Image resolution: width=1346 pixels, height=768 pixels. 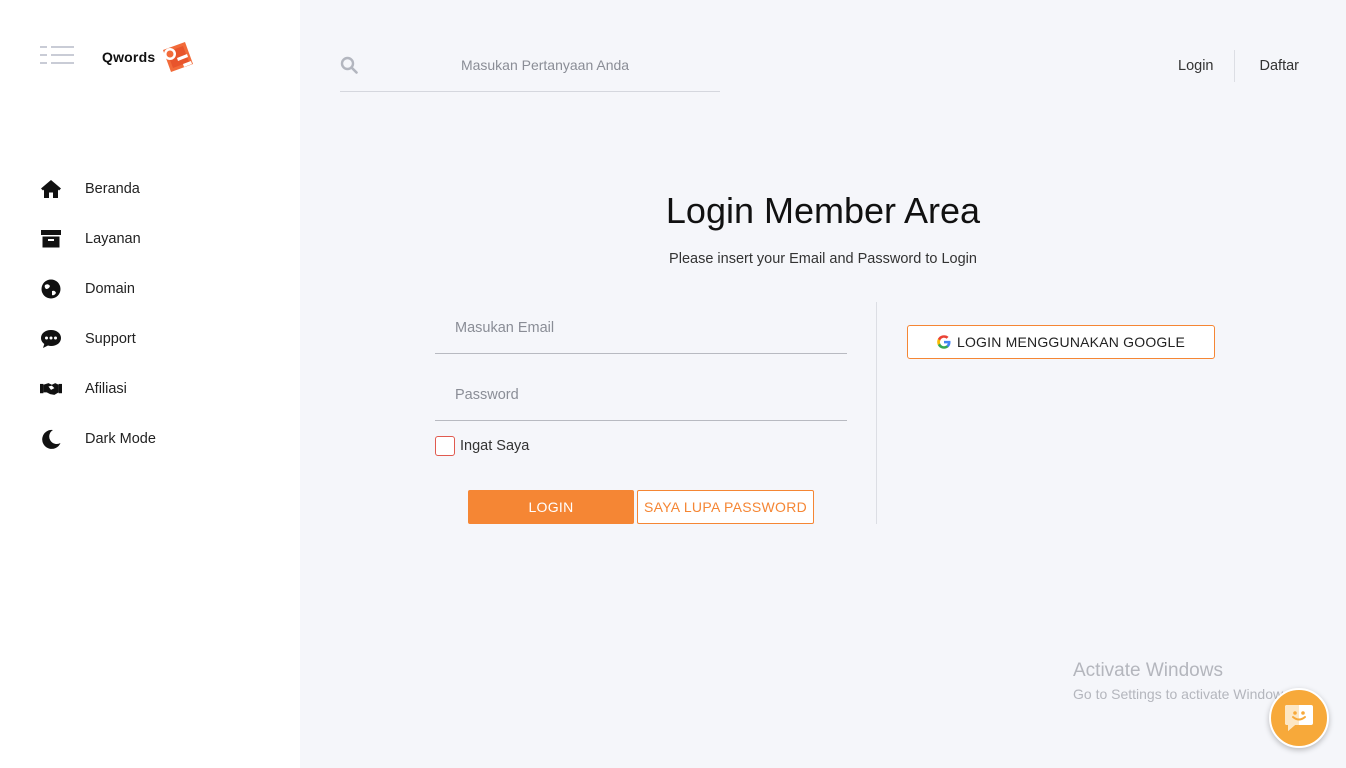 I want to click on form-divider, so click(x=876, y=413).